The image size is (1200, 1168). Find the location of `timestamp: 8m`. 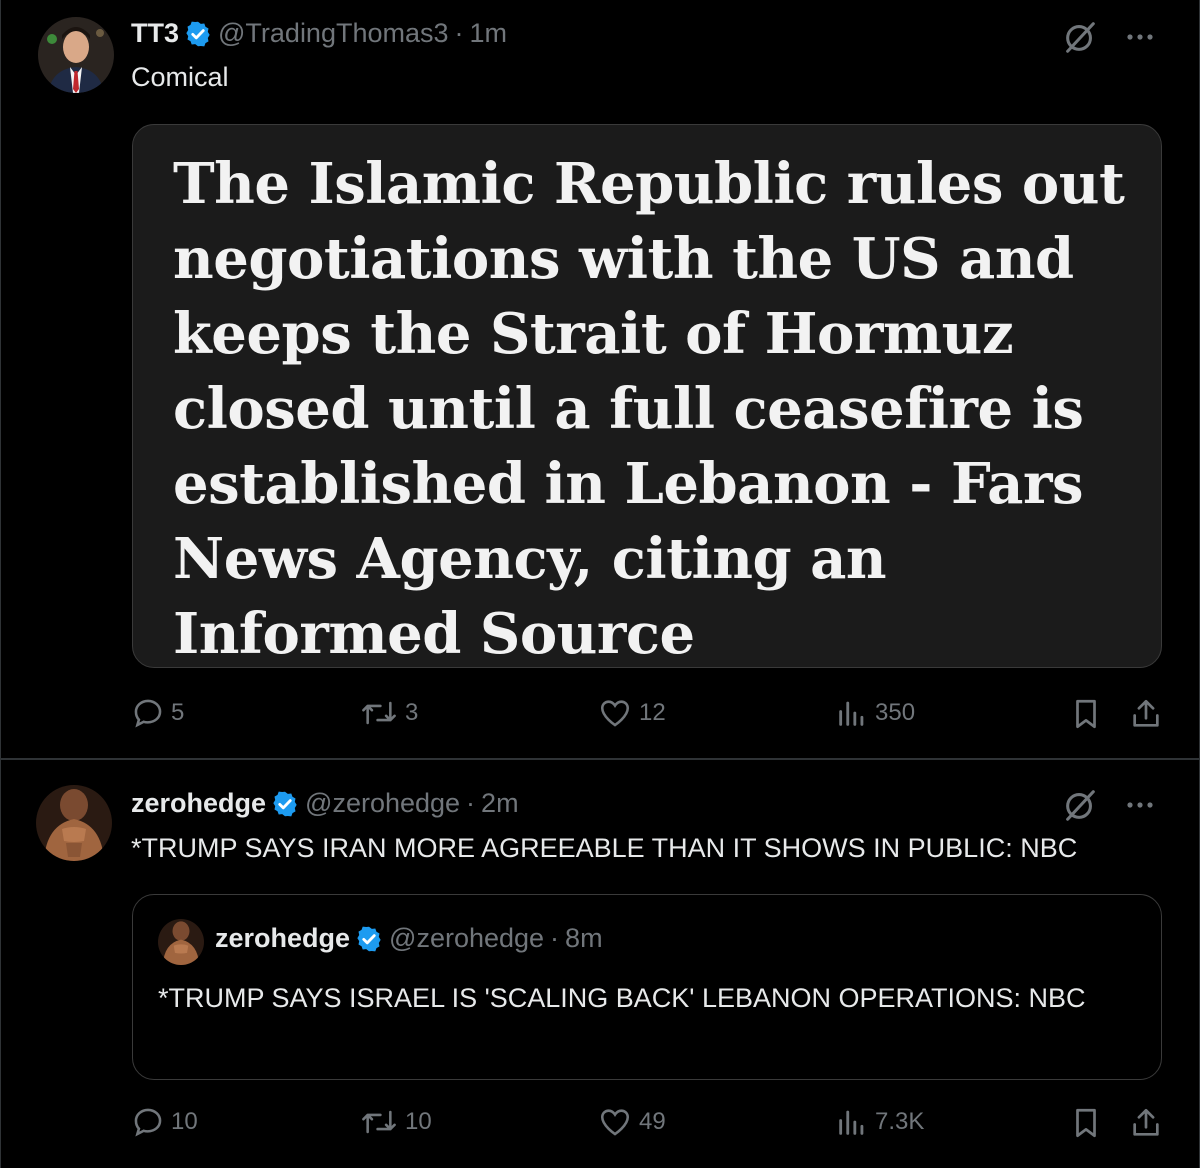

timestamp: 8m is located at coordinates (584, 938).